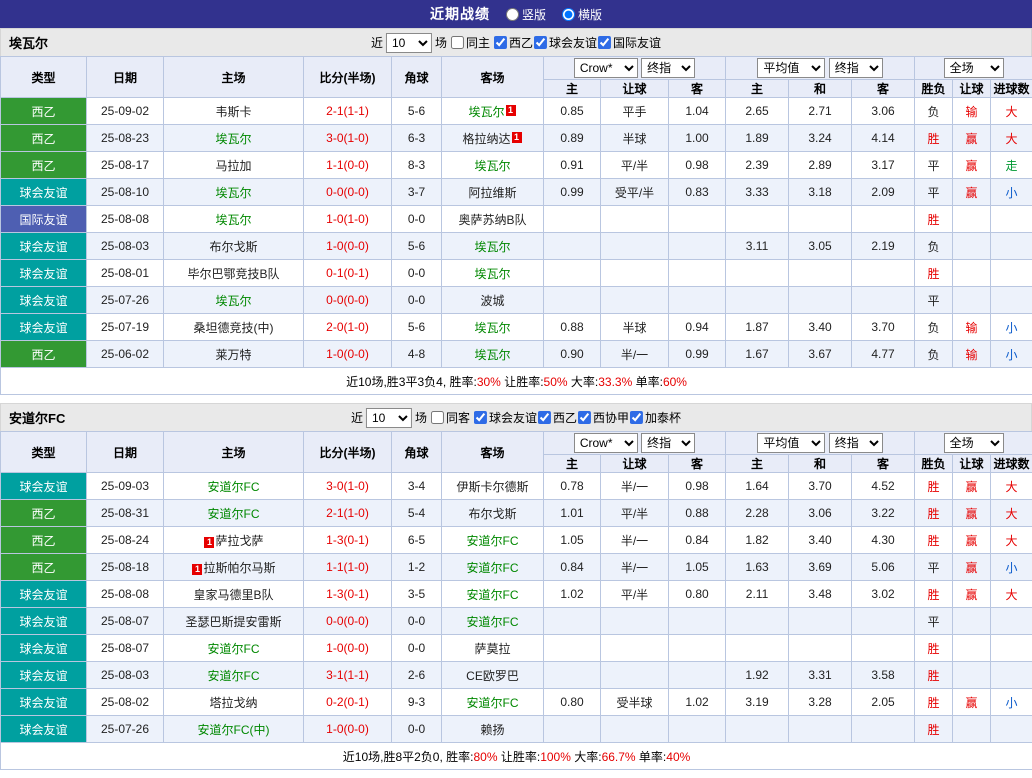 Image resolution: width=1032 pixels, height=778 pixels. I want to click on league-filter: 西协甲, so click(603, 417).